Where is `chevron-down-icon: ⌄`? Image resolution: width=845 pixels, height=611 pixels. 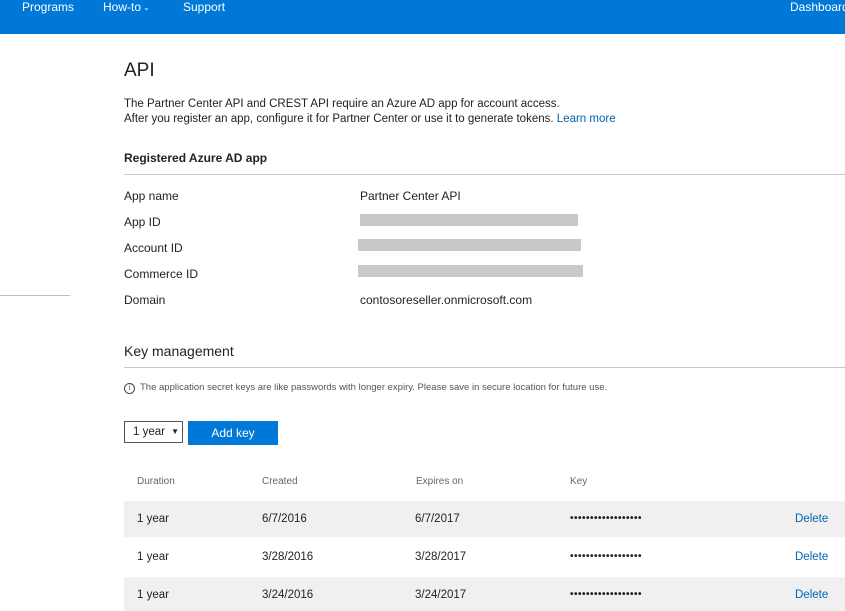 chevron-down-icon: ⌄ is located at coordinates (146, 7).